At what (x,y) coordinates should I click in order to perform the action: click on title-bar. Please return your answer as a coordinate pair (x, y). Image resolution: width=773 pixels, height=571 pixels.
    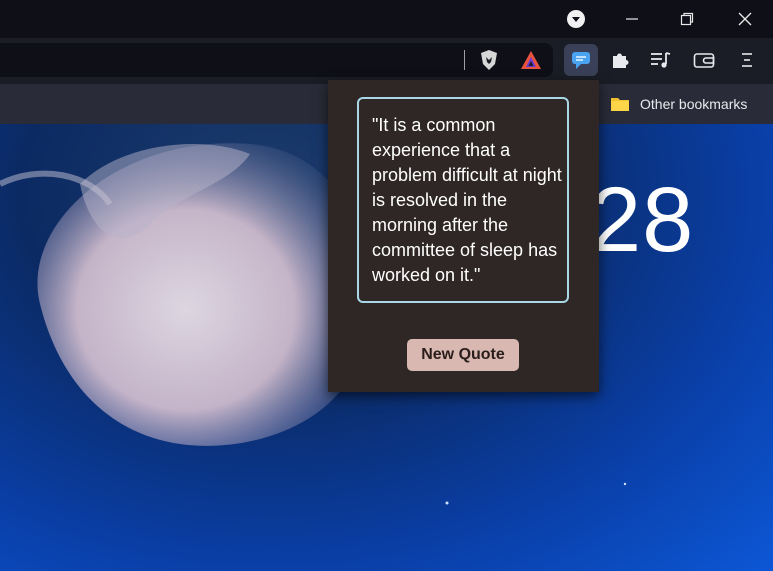
    Looking at the image, I should click on (386, 19).